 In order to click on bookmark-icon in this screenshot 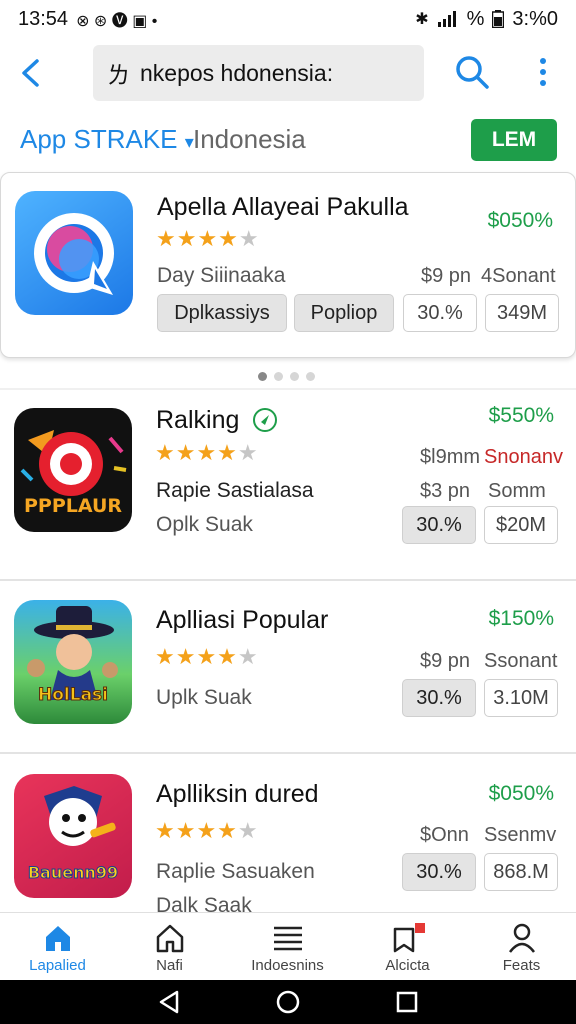, I will do `click(409, 938)`.